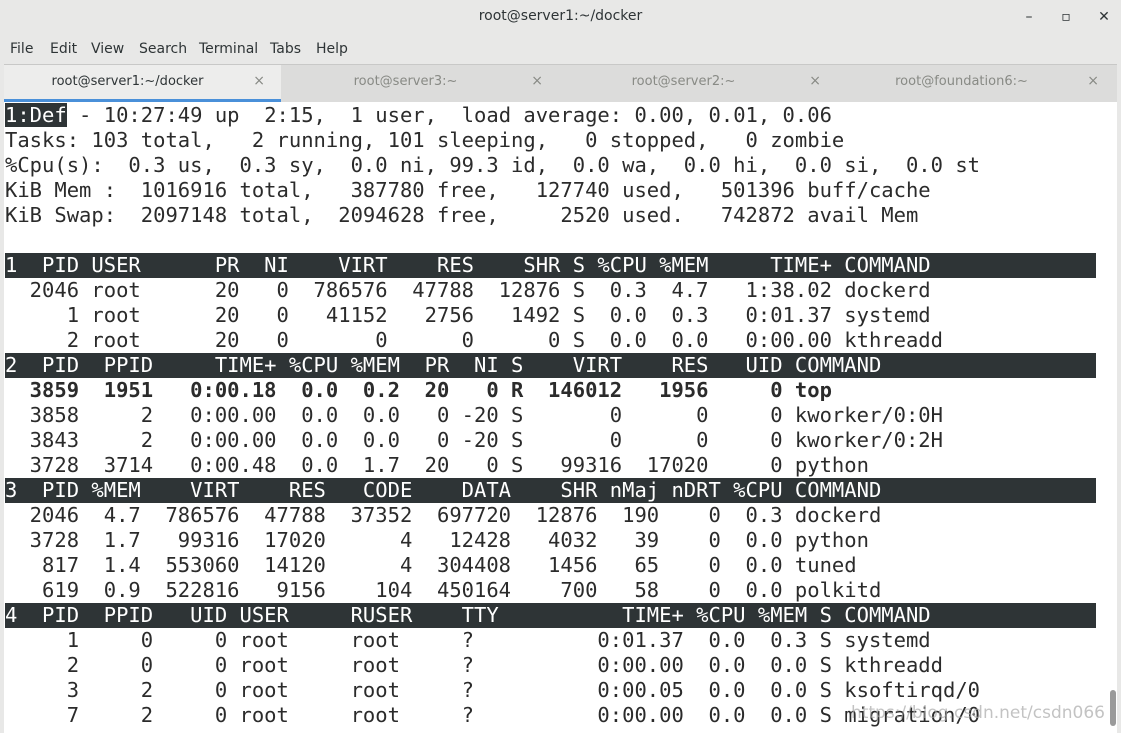  What do you see at coordinates (1066, 17) in the screenshot?
I see `maximize-icon: ▫` at bounding box center [1066, 17].